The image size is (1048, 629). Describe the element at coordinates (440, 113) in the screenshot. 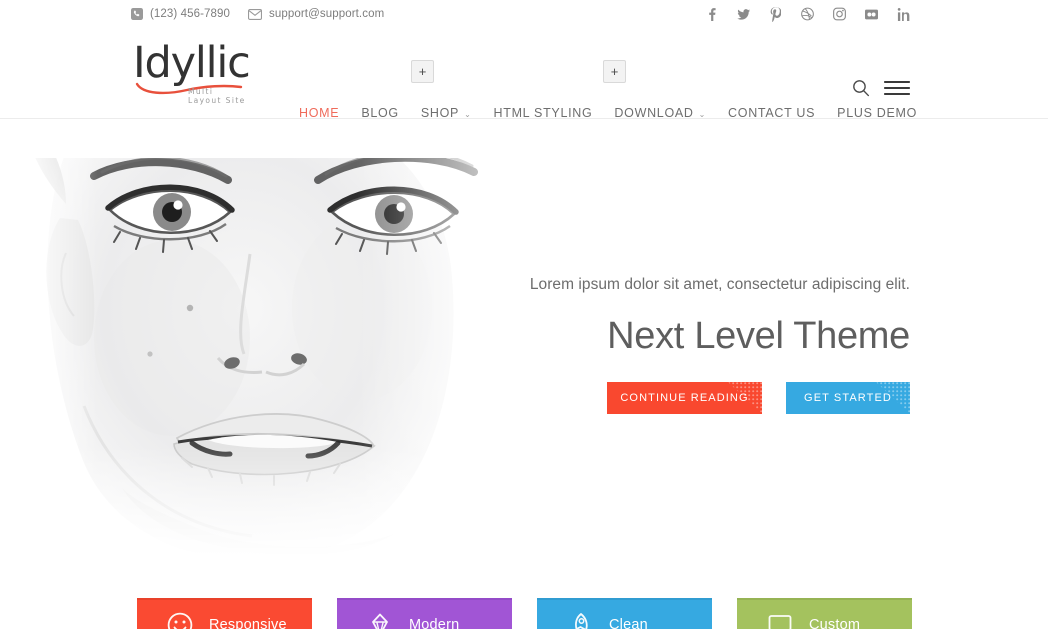

I see `nav-label: SHOP` at that location.